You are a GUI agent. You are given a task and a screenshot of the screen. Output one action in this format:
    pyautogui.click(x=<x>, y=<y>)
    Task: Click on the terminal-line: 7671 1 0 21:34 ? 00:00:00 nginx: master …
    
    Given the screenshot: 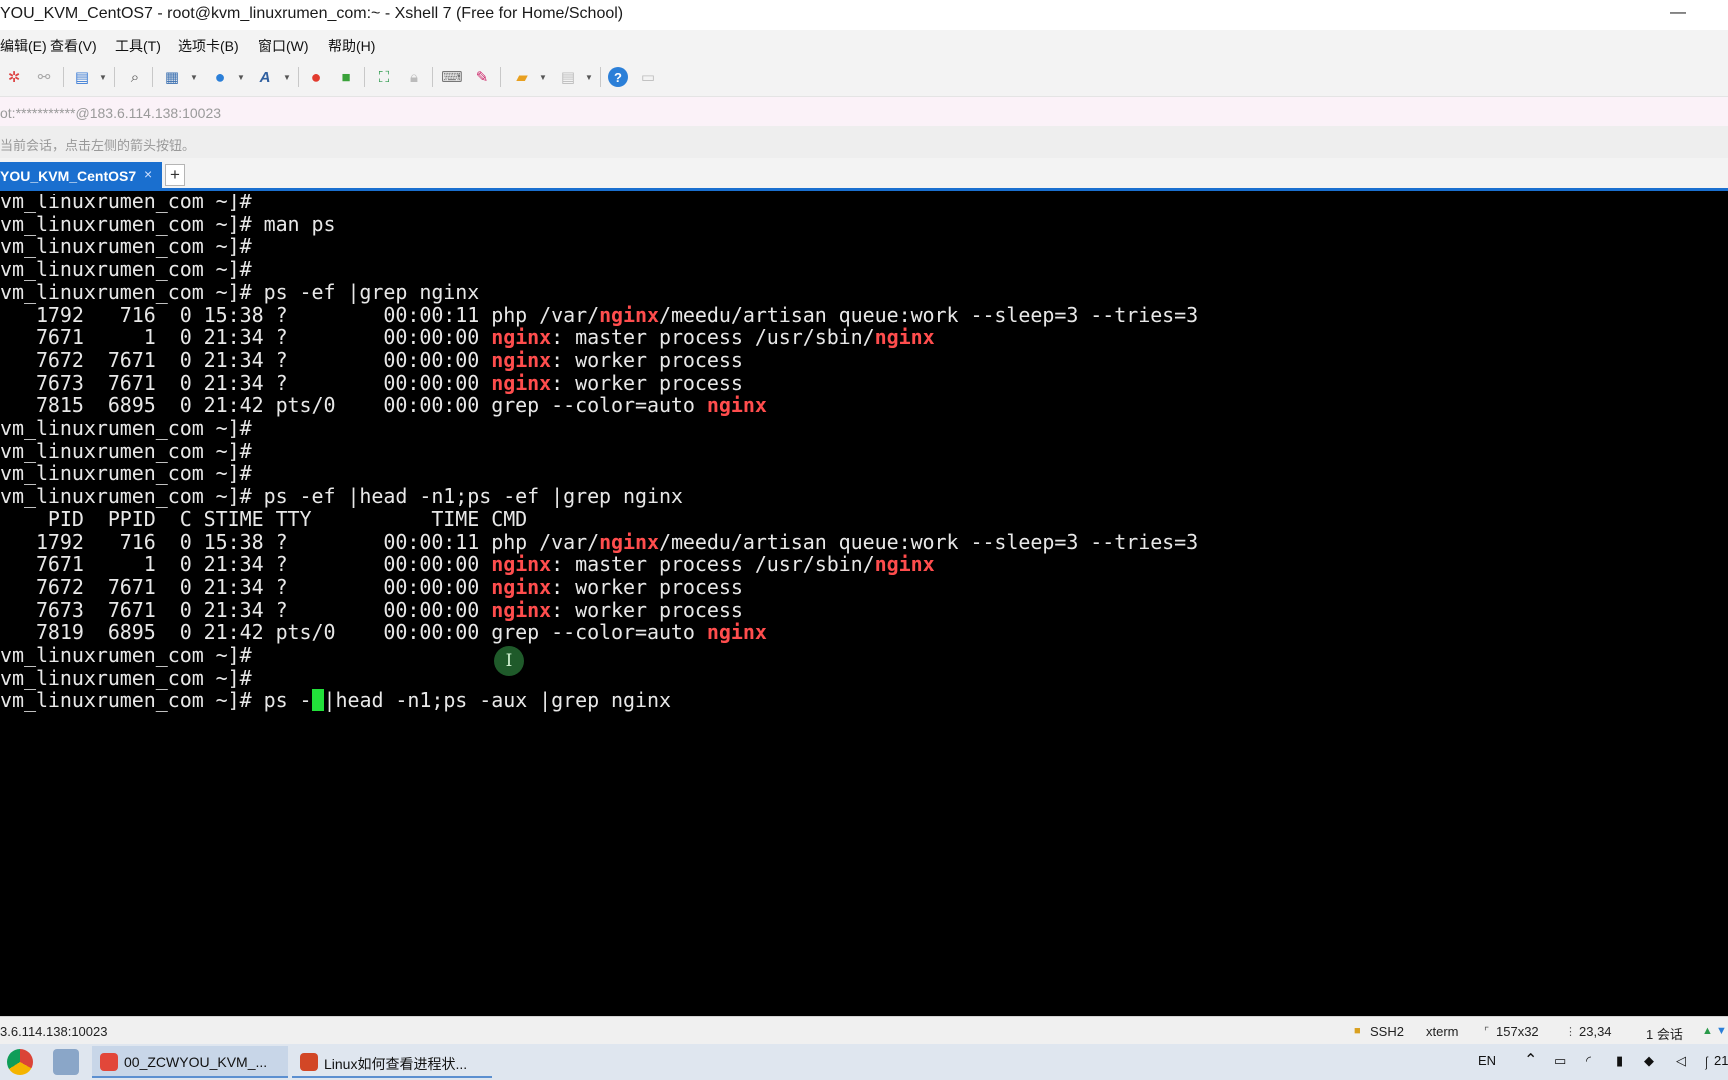 What is the action you would take?
    pyautogui.click(x=467, y=564)
    